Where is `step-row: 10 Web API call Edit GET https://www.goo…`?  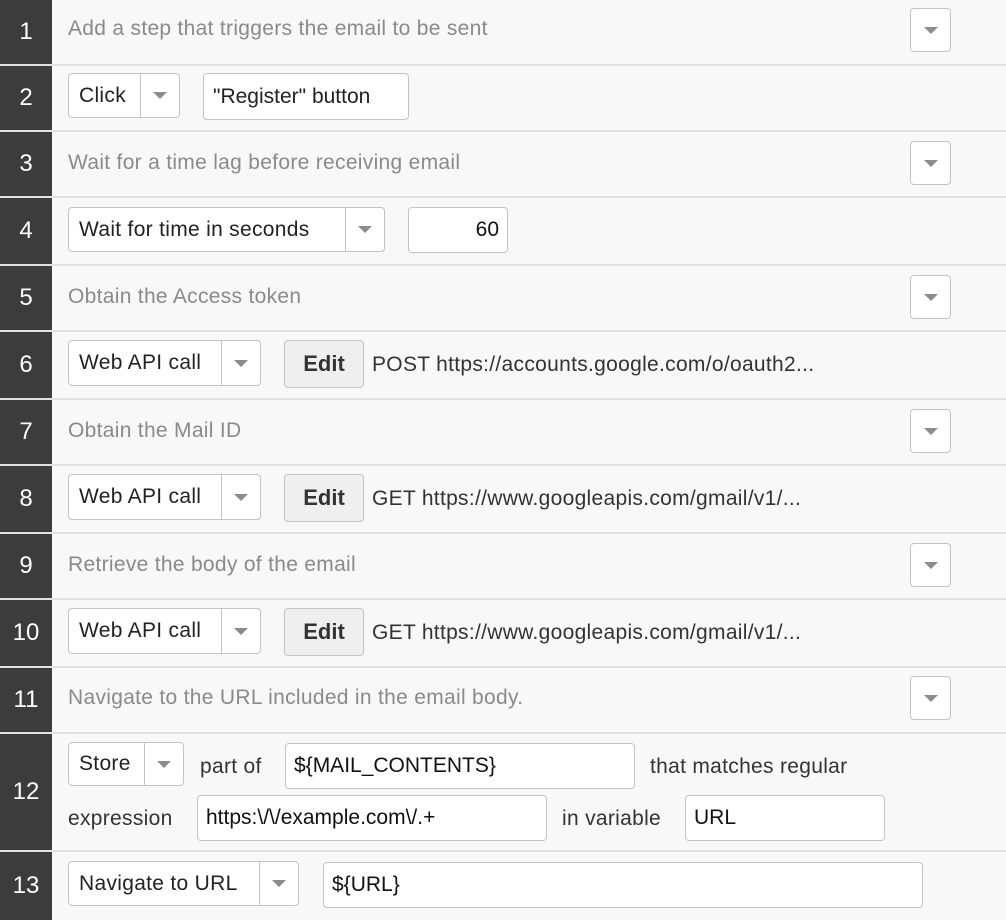
step-row: 10 Web API call Edit GET https://www.goo… is located at coordinates (503, 634).